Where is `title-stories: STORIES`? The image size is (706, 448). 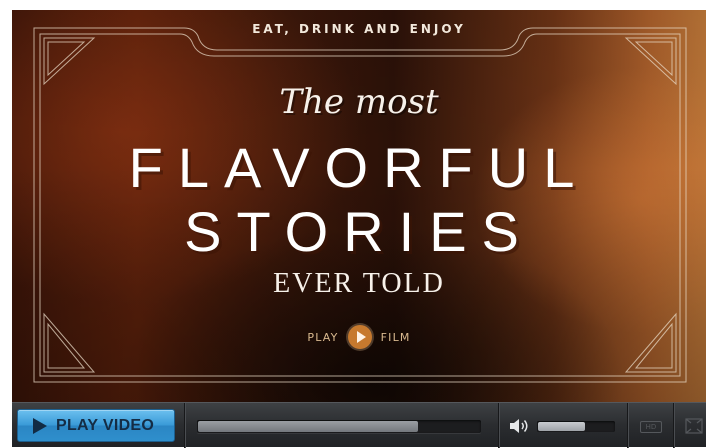
title-stories: STORIES is located at coordinates (359, 231).